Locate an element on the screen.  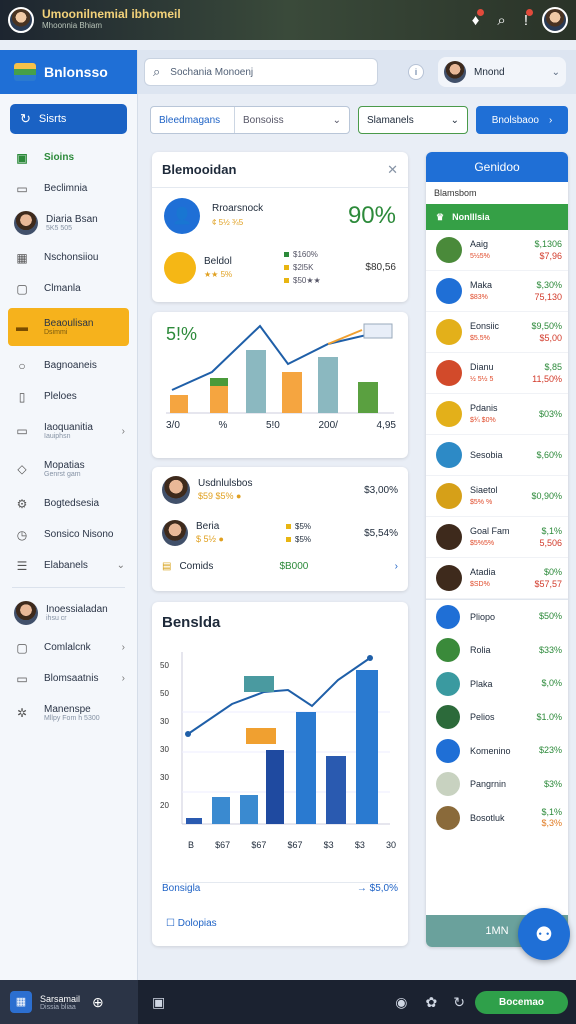
panel-row: Dianu ½ 5½ 5 $,85 11,50% is located at coordinates (497, 373).